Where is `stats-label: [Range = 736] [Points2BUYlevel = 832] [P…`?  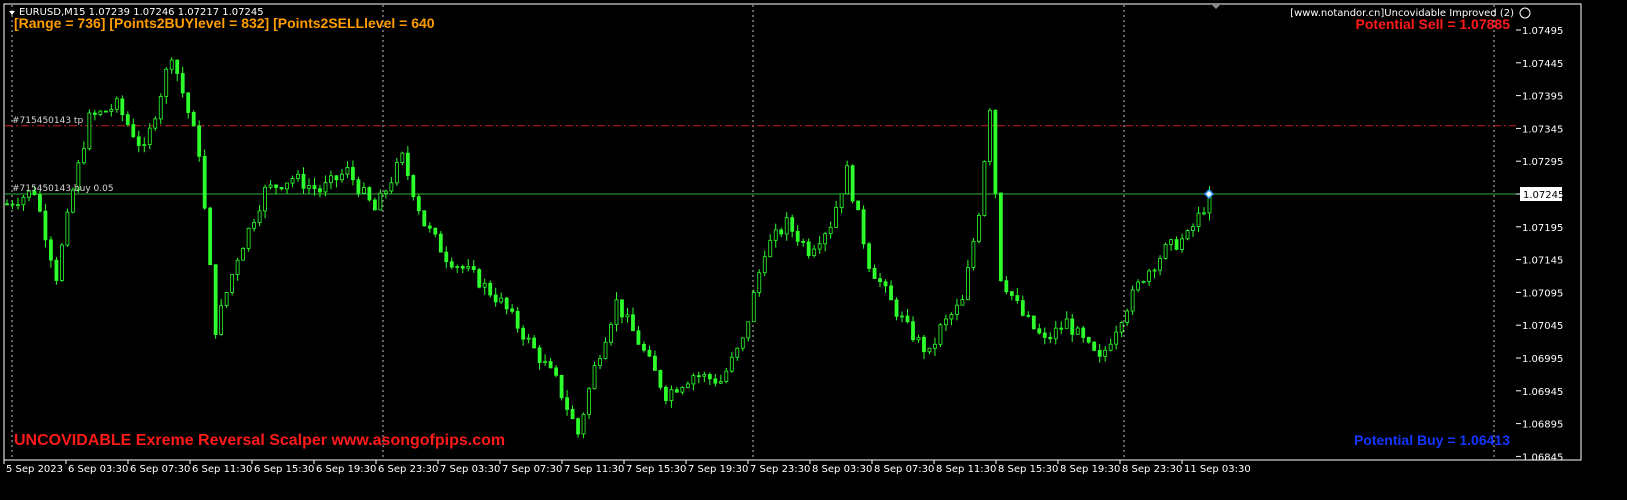 stats-label: [Range = 736] [Points2BUYlevel = 832] [P… is located at coordinates (224, 23).